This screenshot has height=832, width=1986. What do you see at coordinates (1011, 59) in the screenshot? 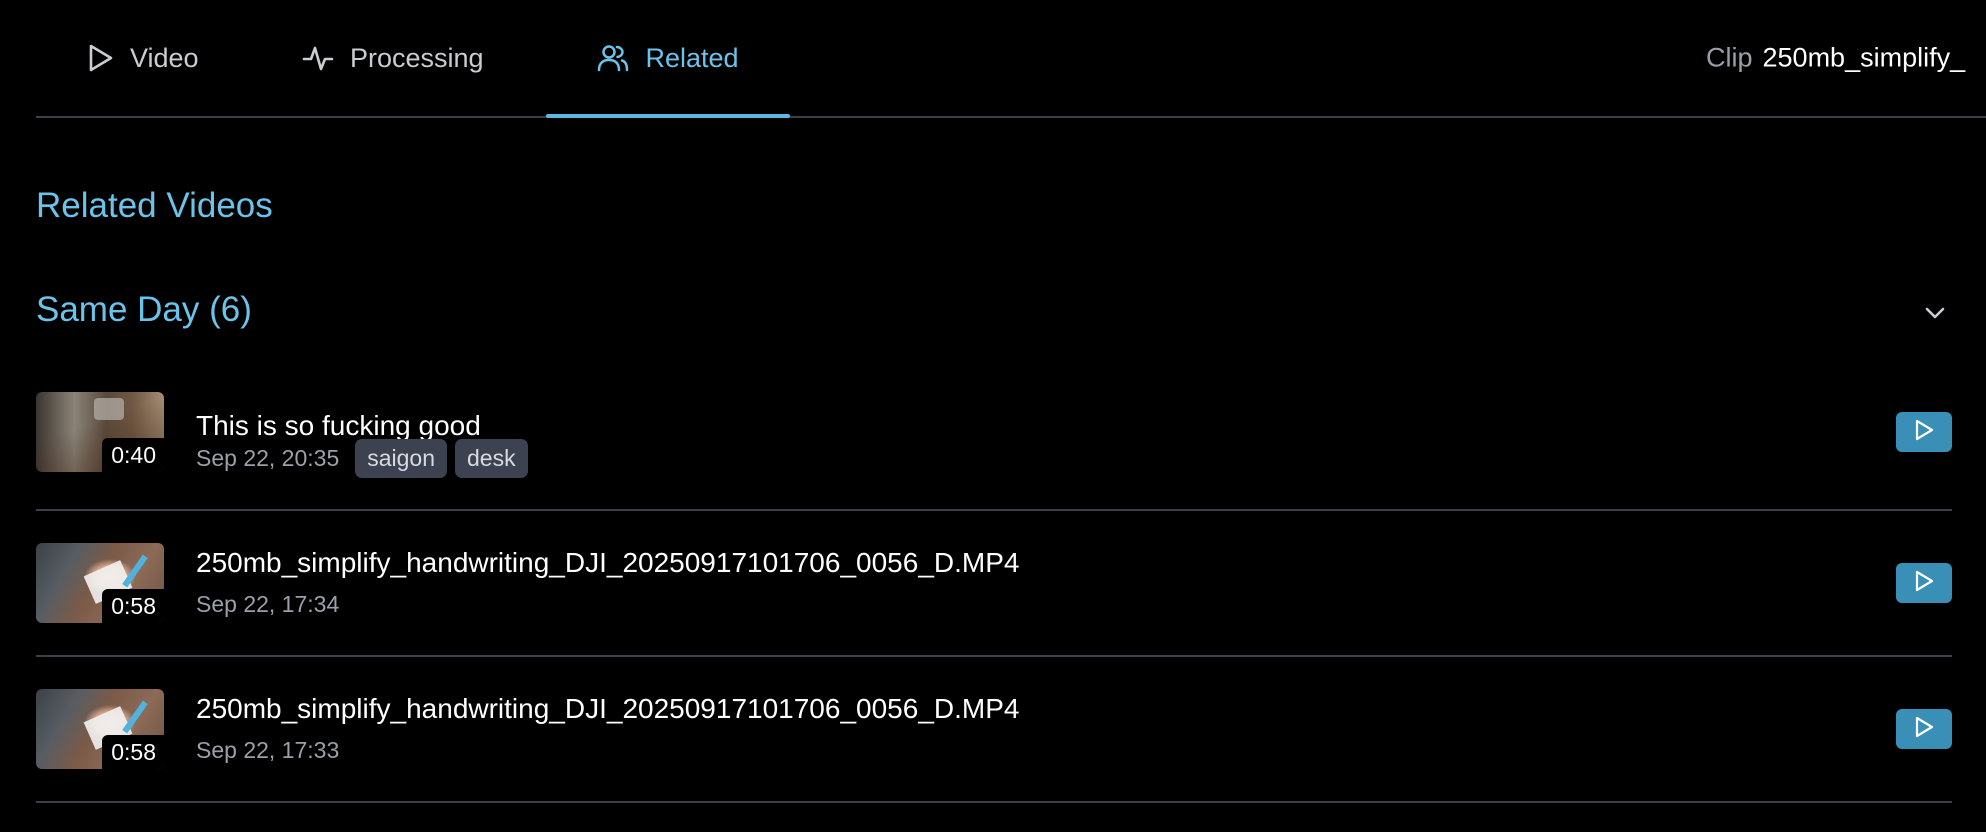
I see `tab-bar: Video Processing Related` at bounding box center [1011, 59].